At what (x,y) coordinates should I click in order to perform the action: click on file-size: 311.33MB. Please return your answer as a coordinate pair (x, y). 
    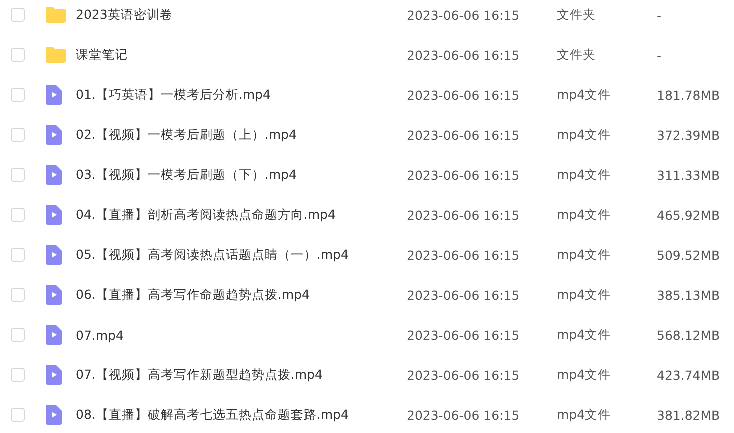
    Looking at the image, I should click on (689, 175).